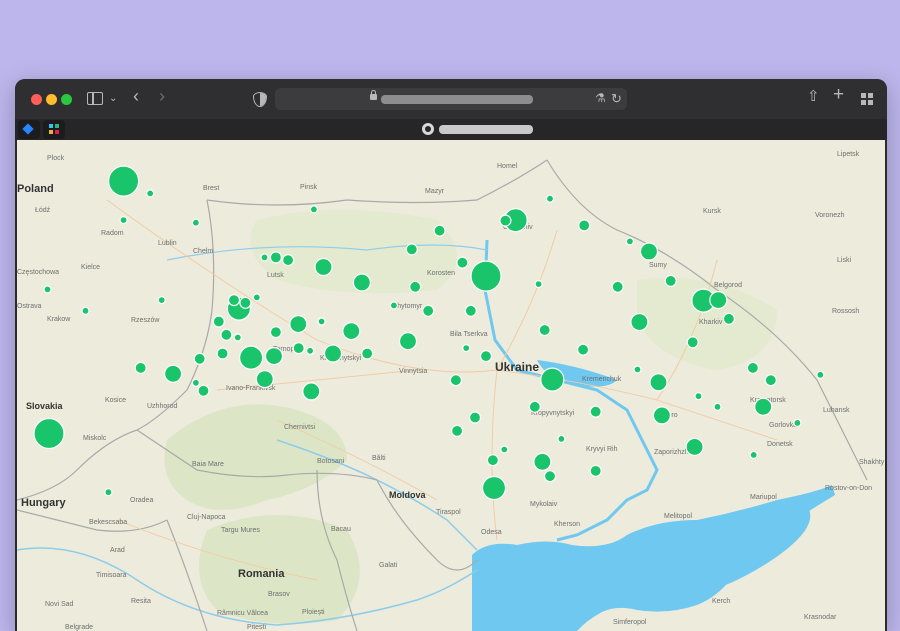  What do you see at coordinates (260, 99) in the screenshot?
I see `shield-icon` at bounding box center [260, 99].